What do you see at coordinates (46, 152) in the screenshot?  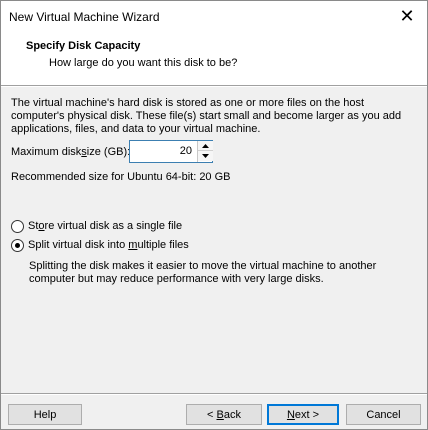 I see `disk-size-label-part: Maximum disk` at bounding box center [46, 152].